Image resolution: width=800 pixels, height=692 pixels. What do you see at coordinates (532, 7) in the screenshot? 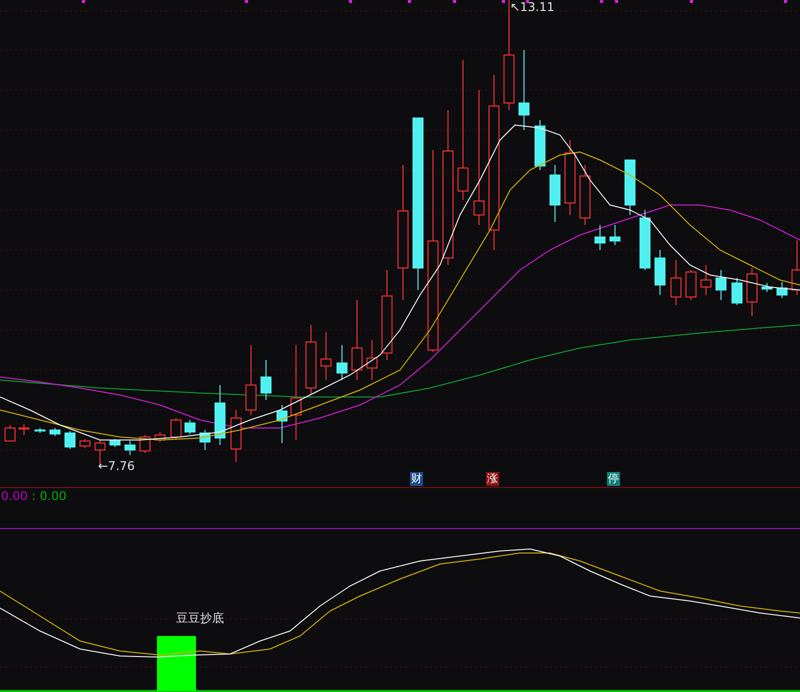
I see `high-price-label: ↖13.11` at bounding box center [532, 7].